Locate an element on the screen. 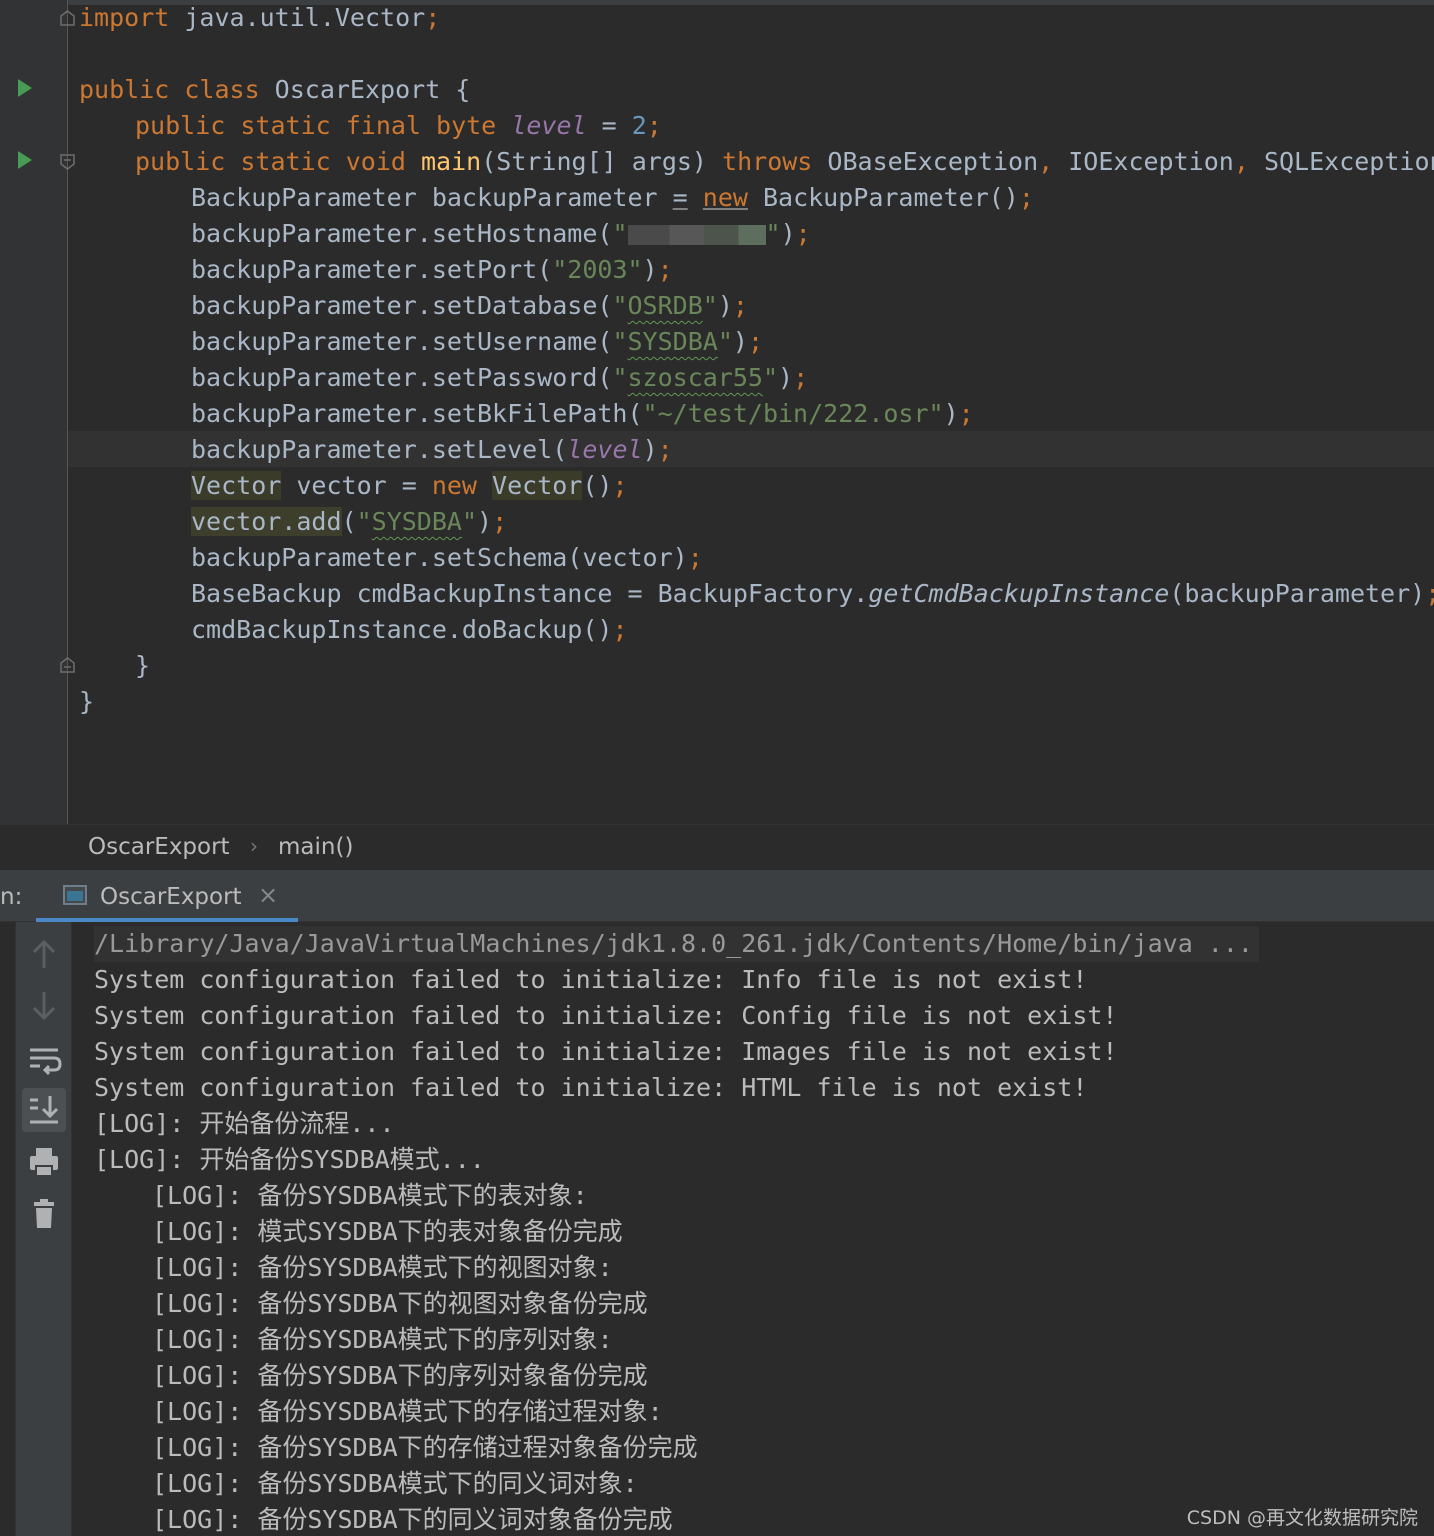 The width and height of the screenshot is (1434, 1536). code-text: backupParameter.setBkFilePath( is located at coordinates (417, 413).